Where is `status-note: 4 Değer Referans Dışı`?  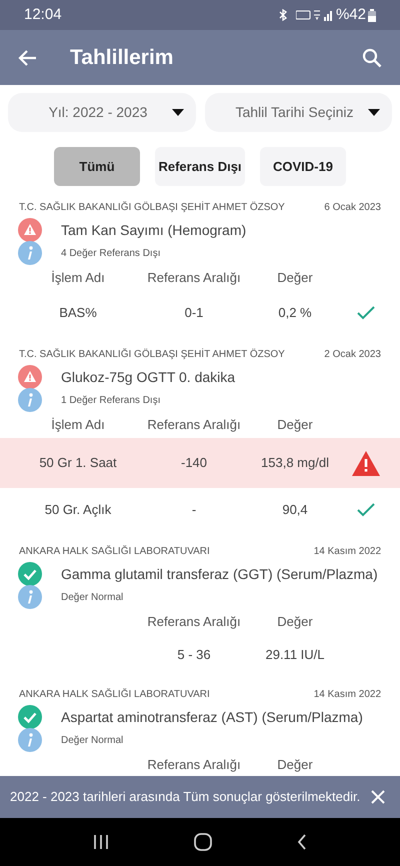
status-note: 4 Değer Referans Dışı is located at coordinates (110, 253).